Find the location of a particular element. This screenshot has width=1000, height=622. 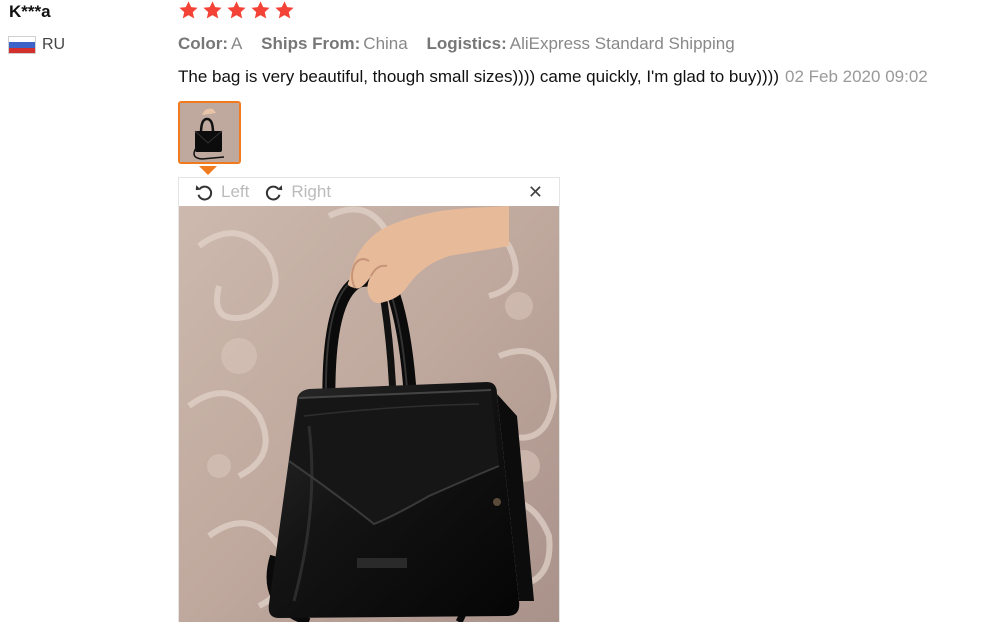

attr-ships-from-key: Ships From: is located at coordinates (311, 43).